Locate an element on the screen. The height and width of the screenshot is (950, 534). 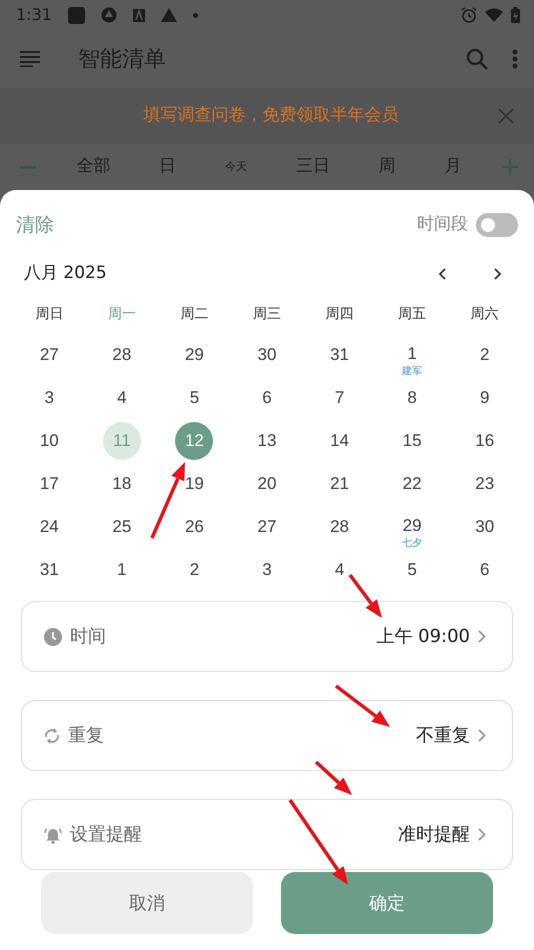
calendar-day: 9 is located at coordinates (485, 398).